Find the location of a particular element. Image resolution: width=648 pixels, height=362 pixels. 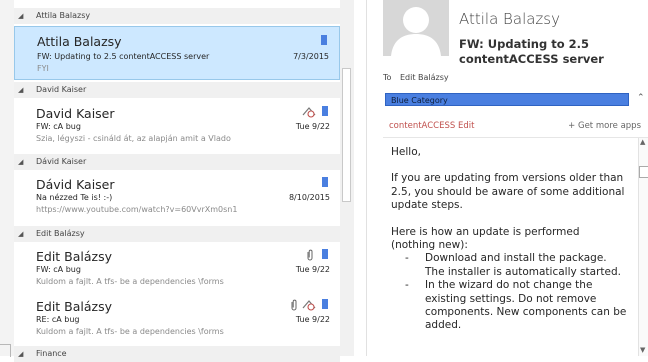

message-date: 7/3/2015 is located at coordinates (311, 56).